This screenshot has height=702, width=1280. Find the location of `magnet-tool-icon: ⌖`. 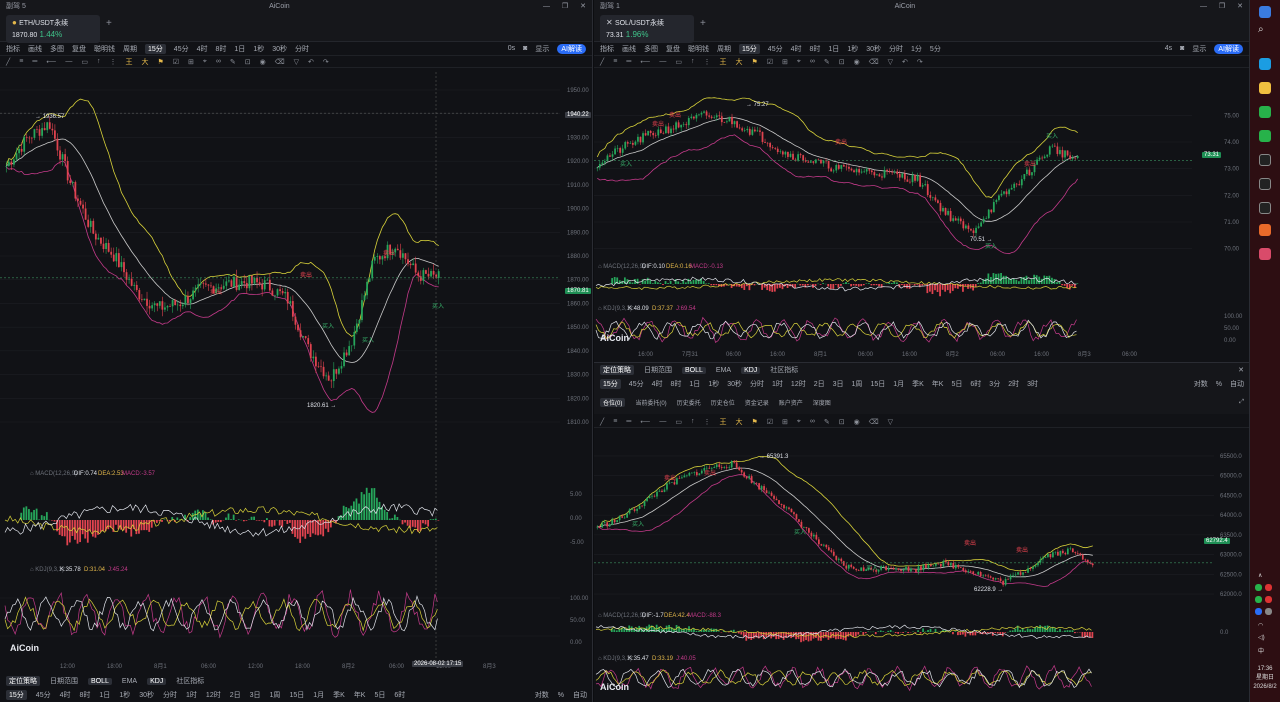

magnet-tool-icon: ⌖ is located at coordinates (799, 62).